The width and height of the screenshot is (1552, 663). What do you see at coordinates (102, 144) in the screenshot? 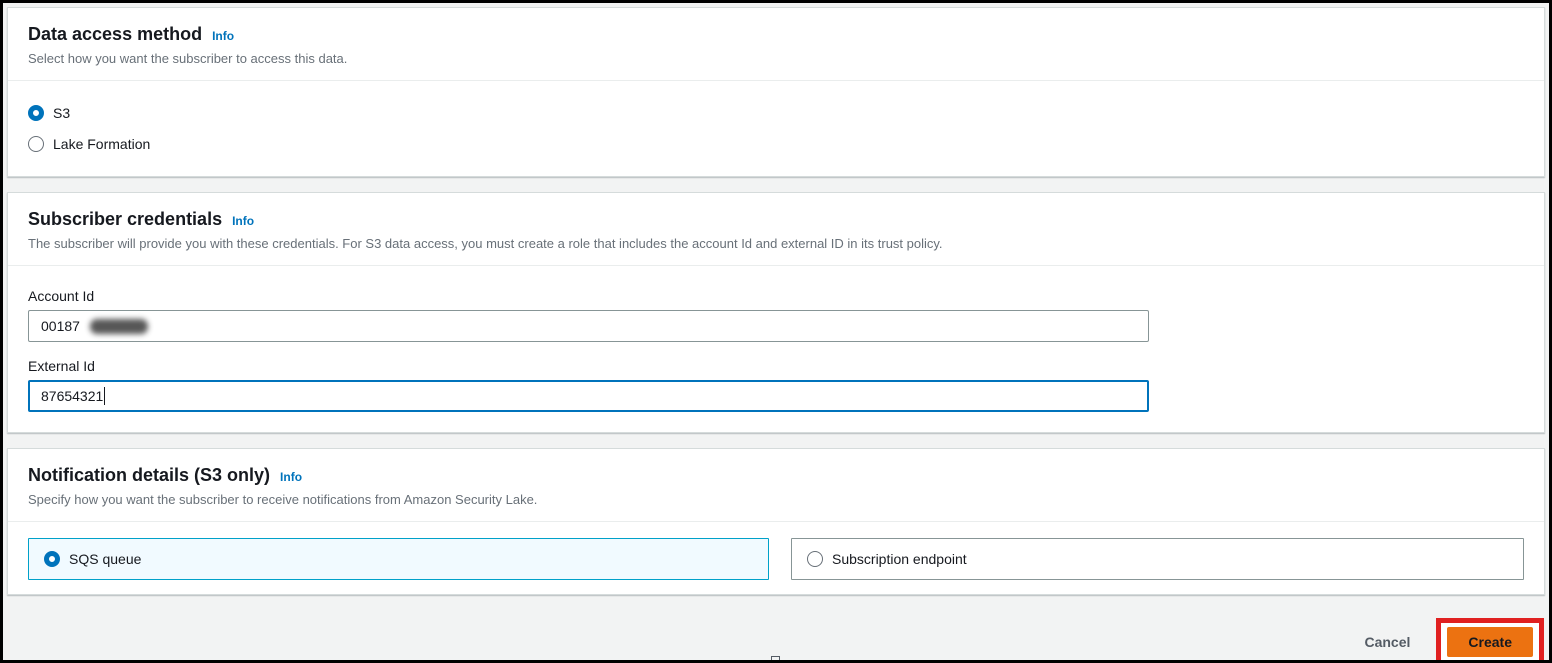
I see `radio-option-label: Lake Formation` at bounding box center [102, 144].